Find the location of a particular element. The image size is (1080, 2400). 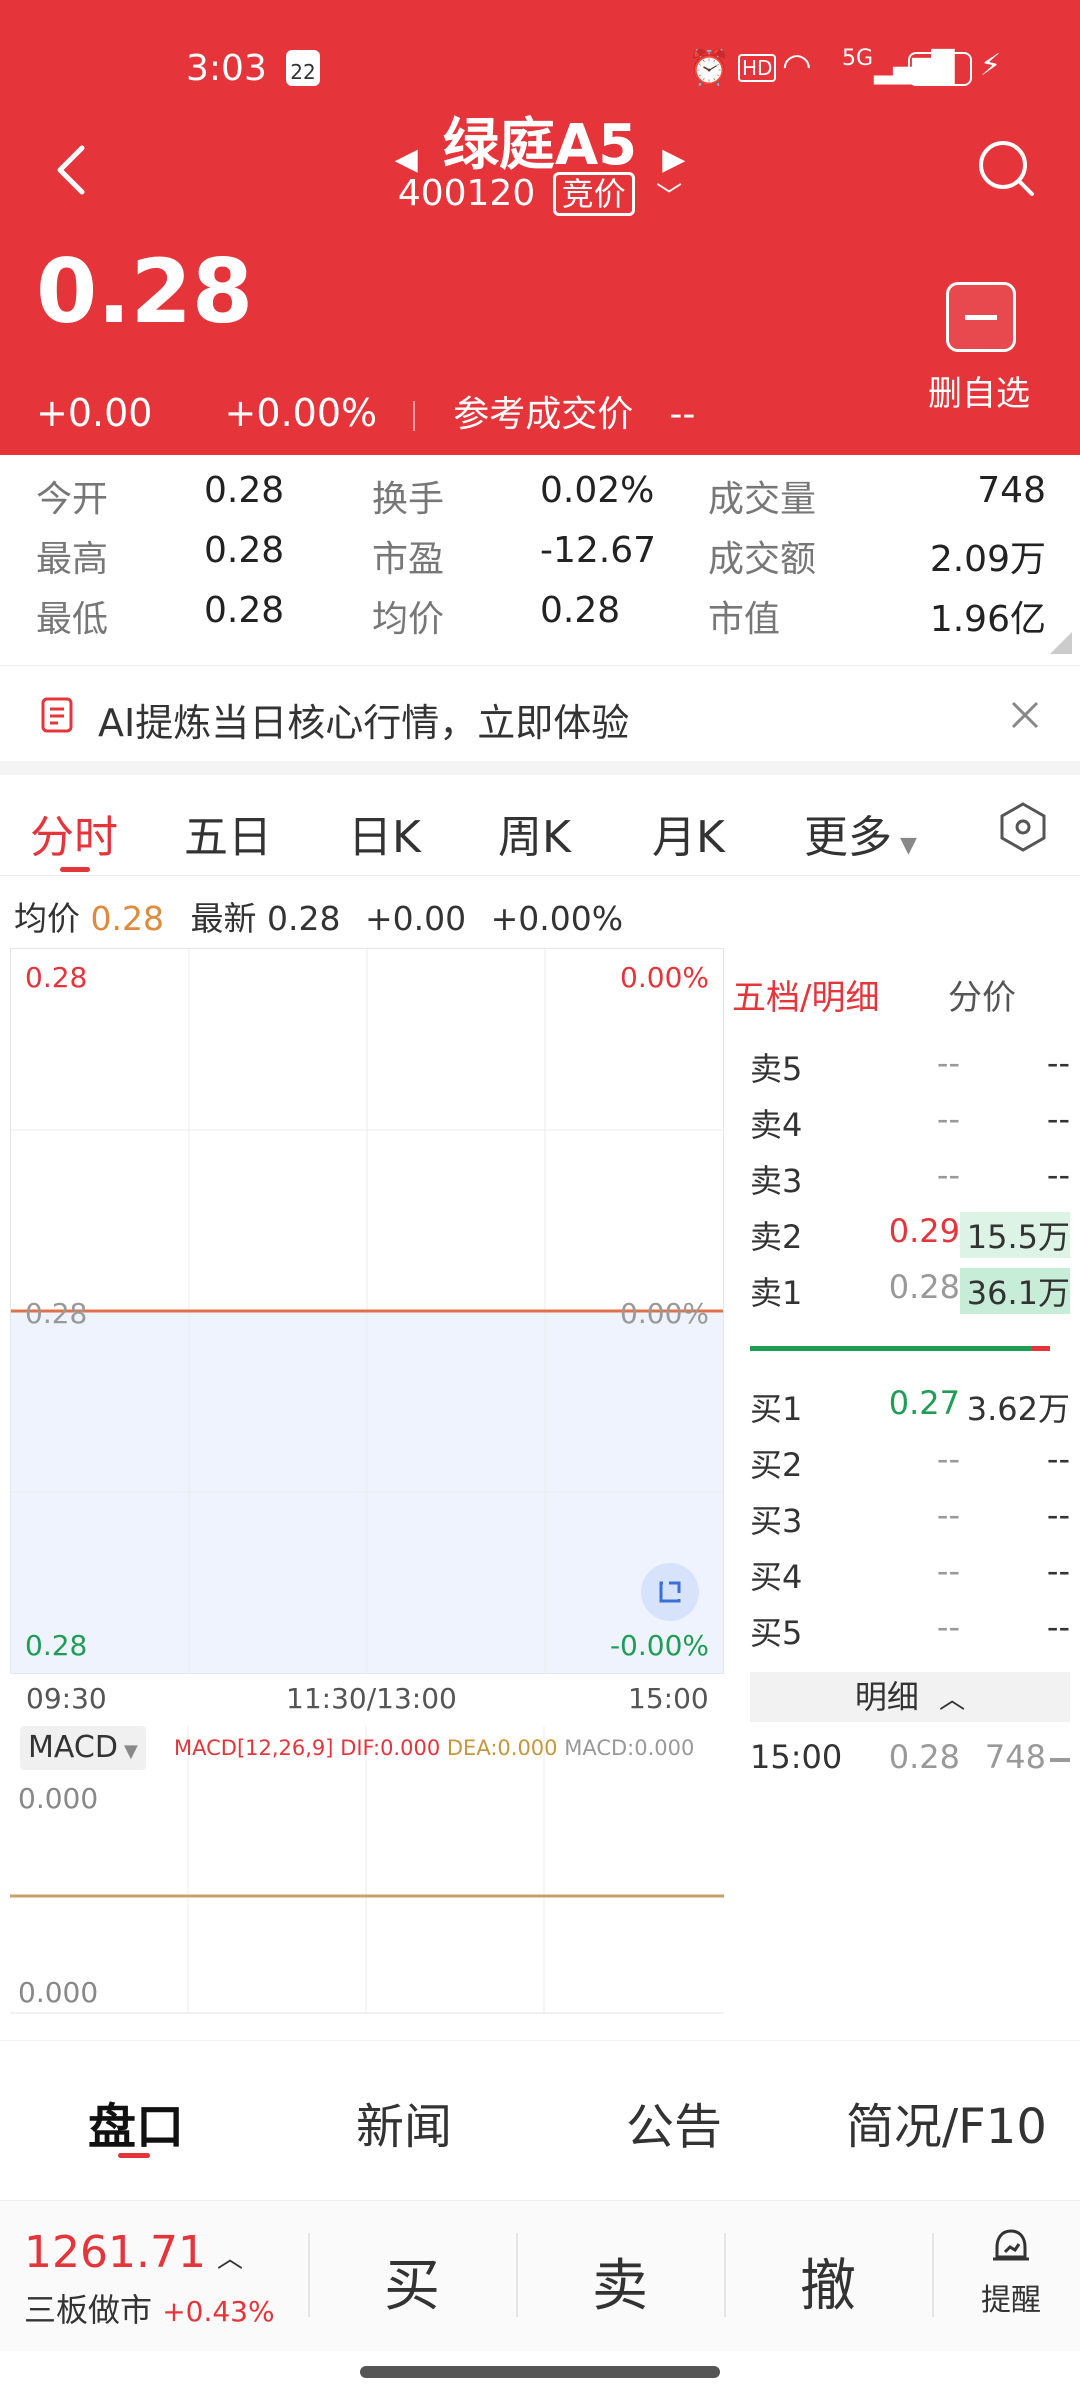

stats-row: 最高 0.28 市盈 -12.67 成交额 2.09万 is located at coordinates (541, 560).